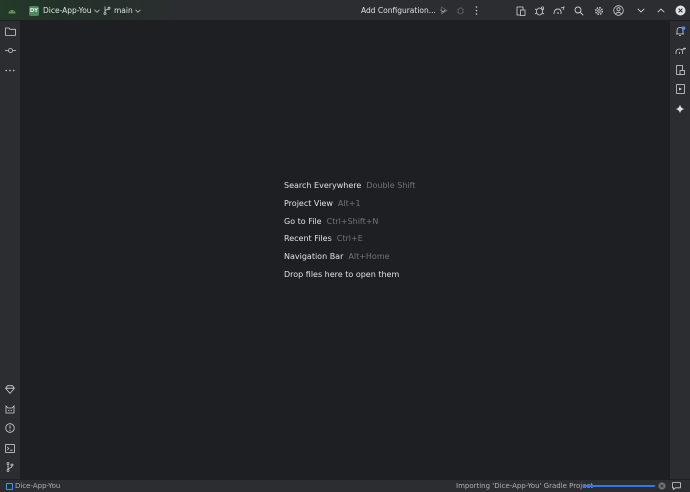 The width and height of the screenshot is (690, 492). Describe the element at coordinates (10, 250) in the screenshot. I see `left-tool-strip` at that location.